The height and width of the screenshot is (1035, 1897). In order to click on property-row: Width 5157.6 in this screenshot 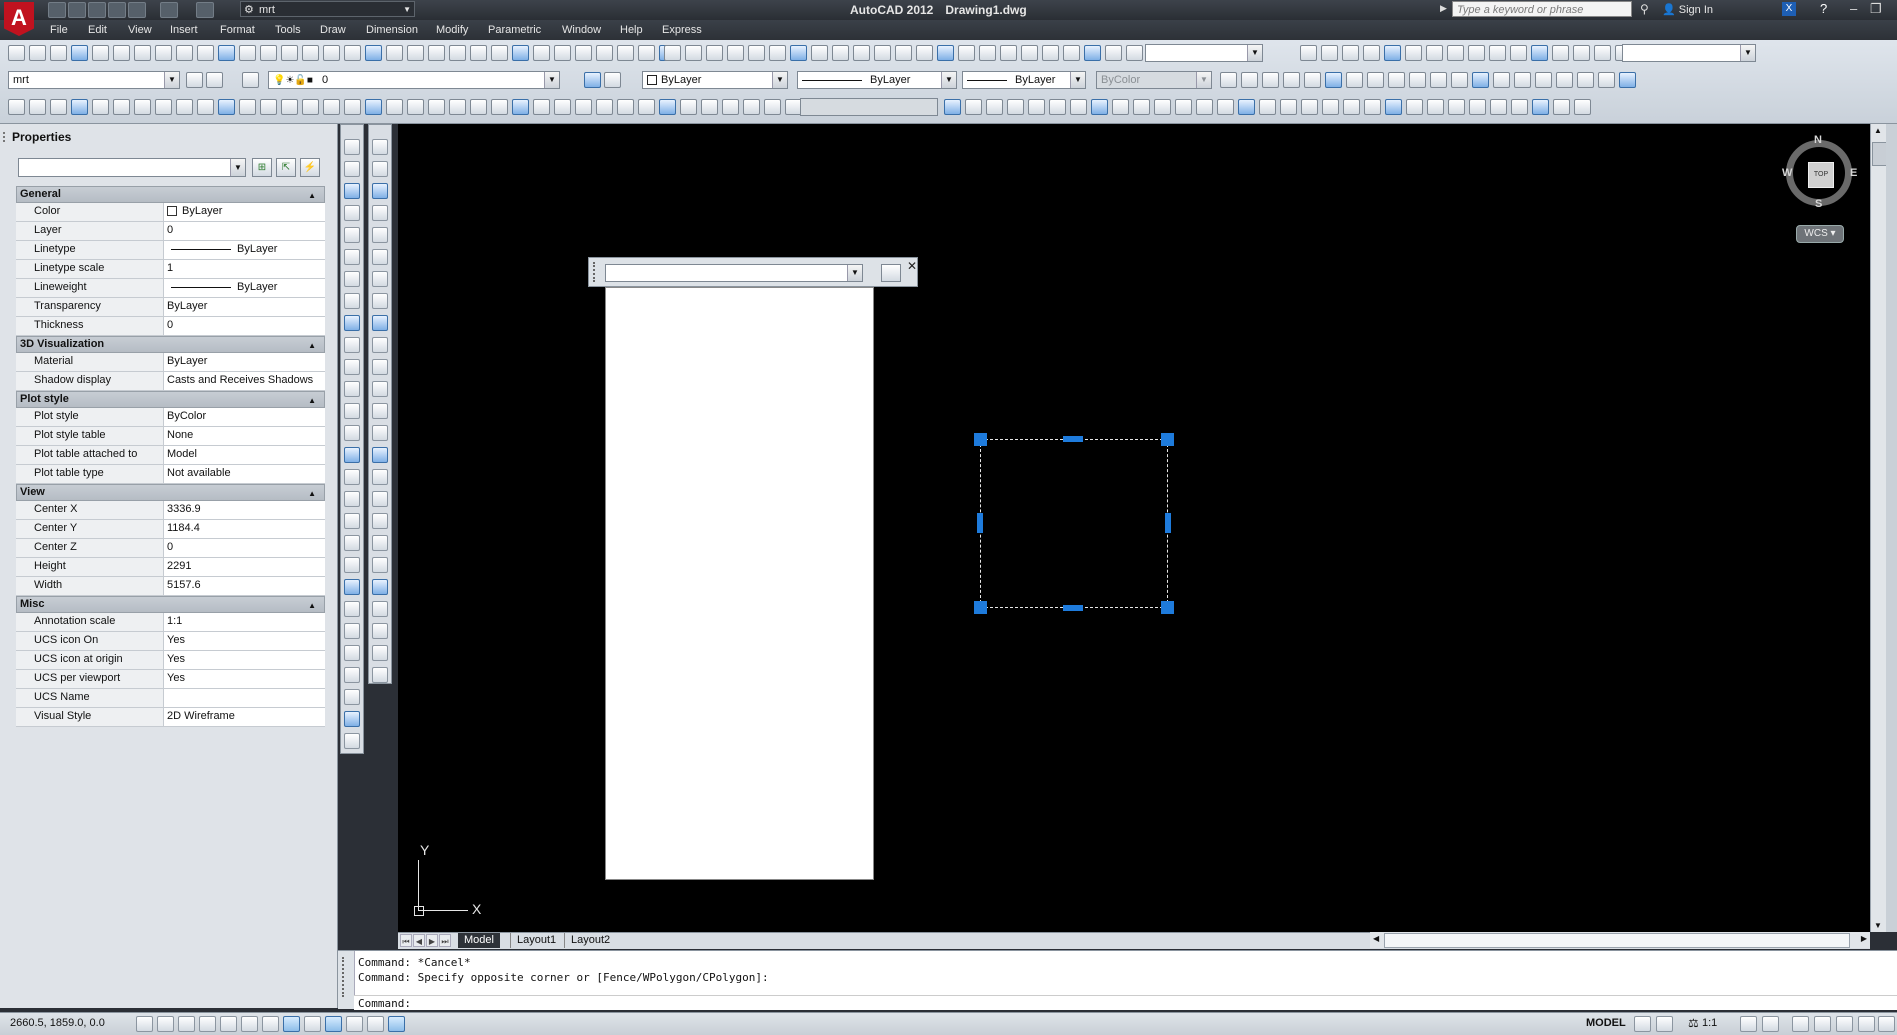, I will do `click(170, 586)`.